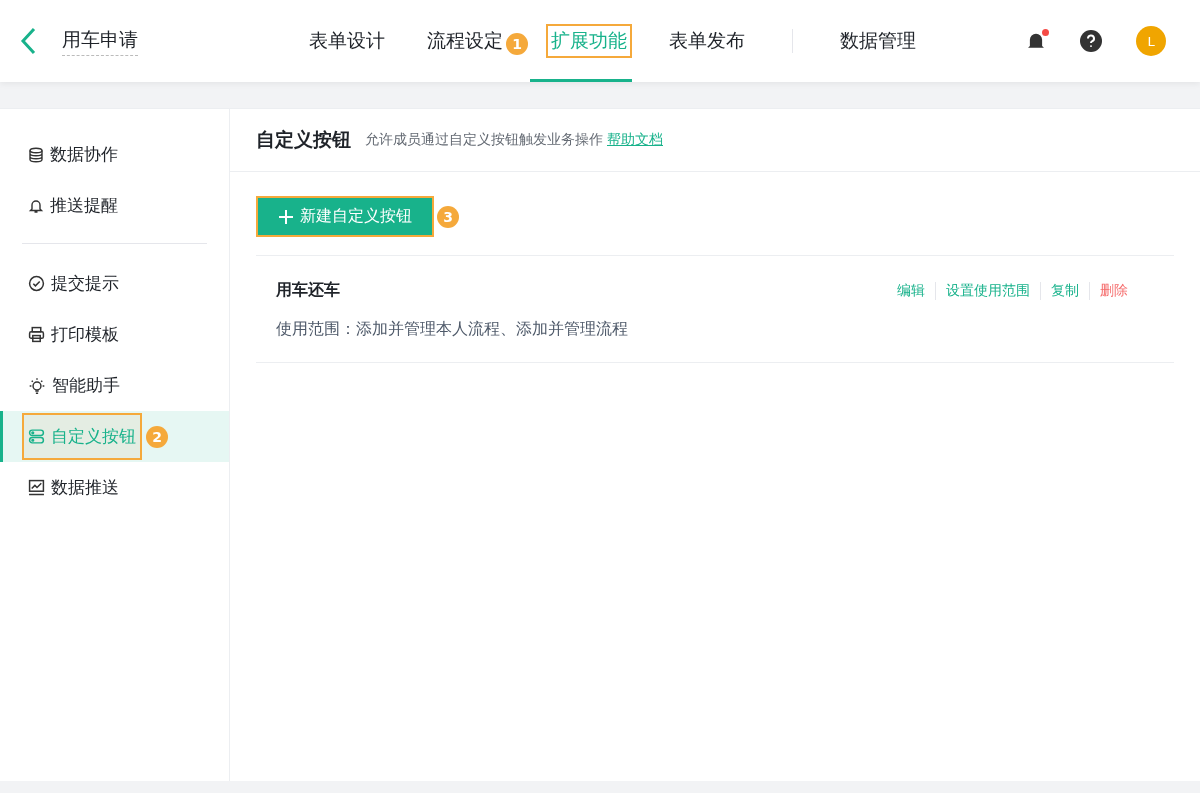 This screenshot has height=793, width=1200. What do you see at coordinates (517, 44) in the screenshot?
I see `step-marker: 1` at bounding box center [517, 44].